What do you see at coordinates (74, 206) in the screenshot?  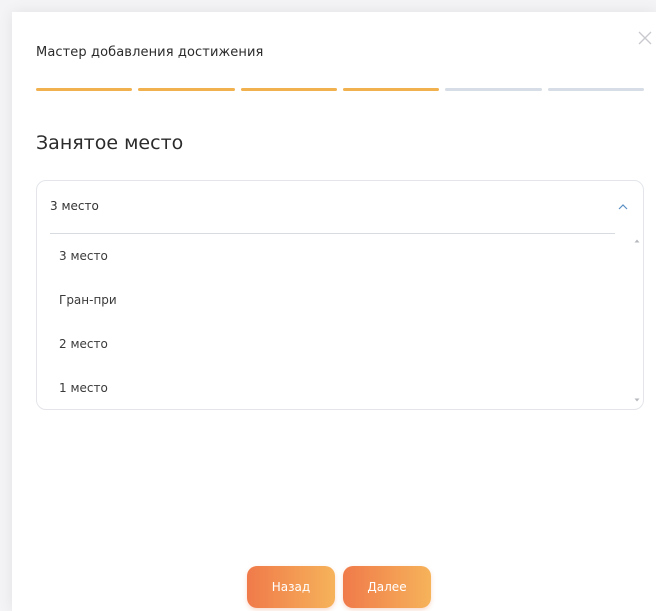 I see `selected-value: 3 место` at bounding box center [74, 206].